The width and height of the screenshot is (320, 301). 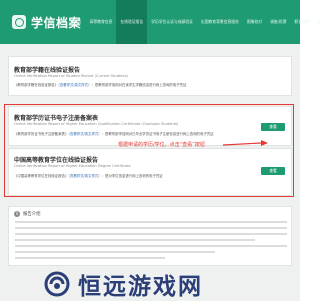 What do you see at coordinates (78, 22) in the screenshot?
I see `nav-item: 首页` at bounding box center [78, 22].